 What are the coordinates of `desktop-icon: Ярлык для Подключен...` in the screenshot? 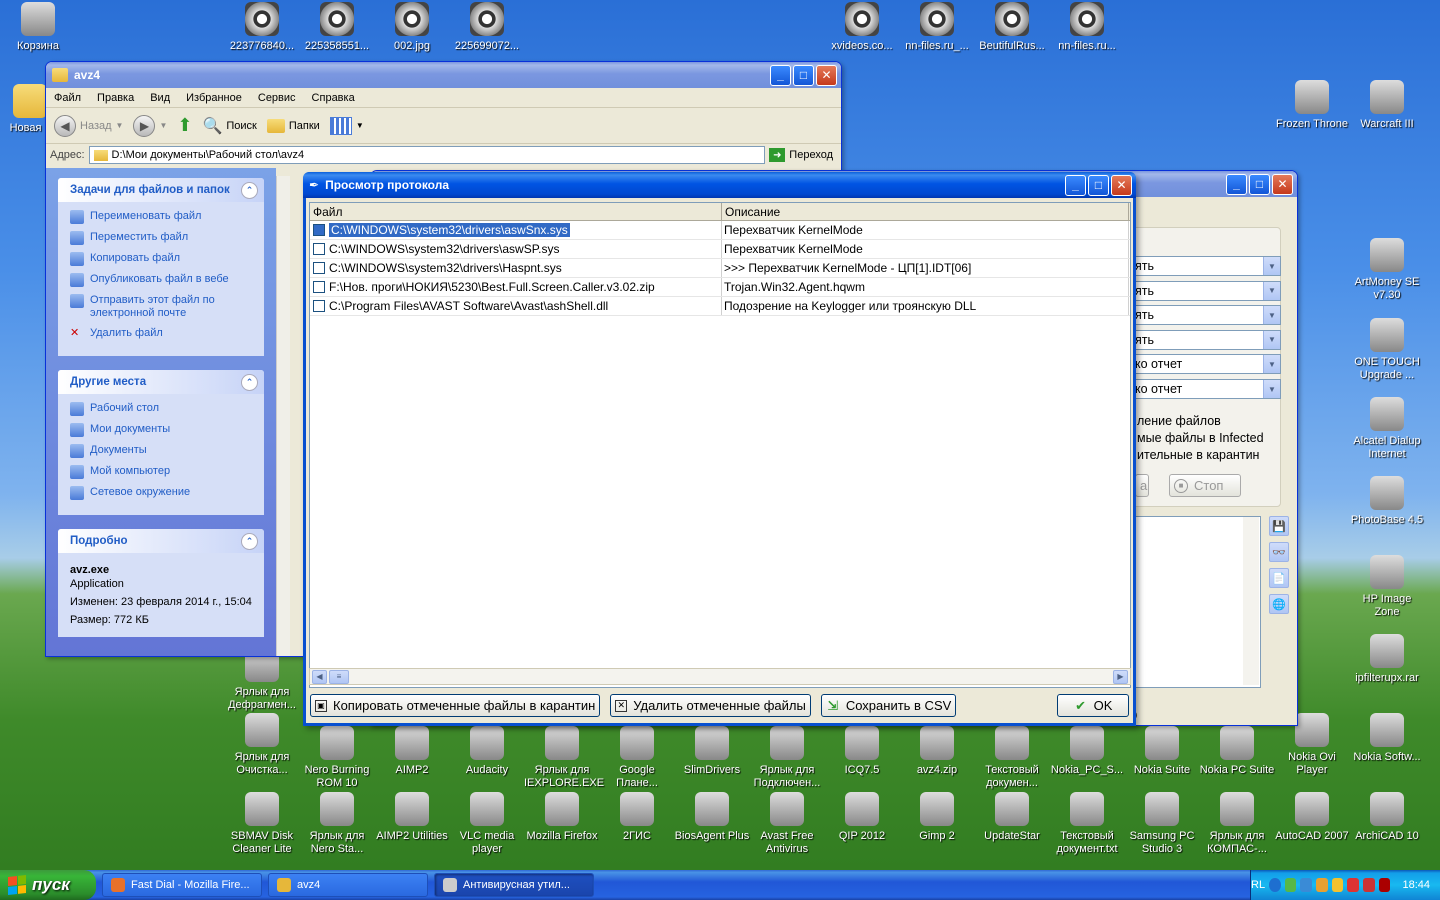 It's located at (787, 758).